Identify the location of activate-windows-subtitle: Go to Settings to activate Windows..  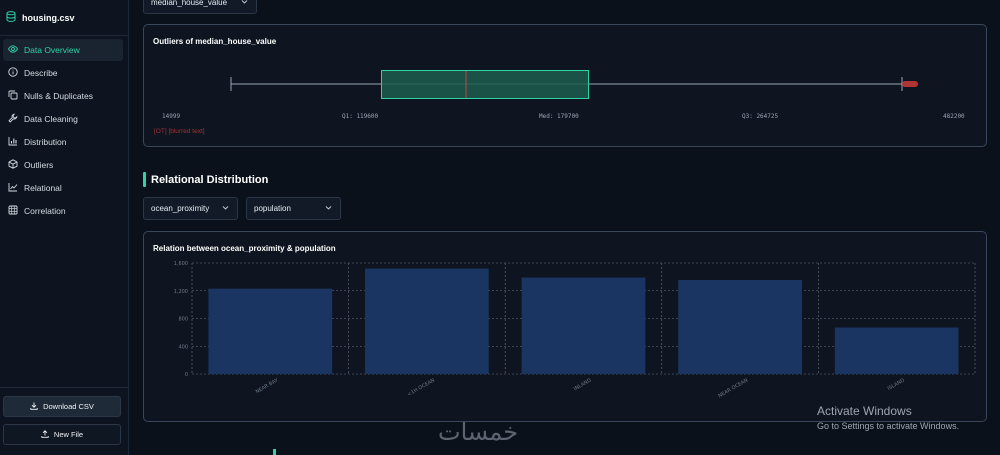
(888, 426).